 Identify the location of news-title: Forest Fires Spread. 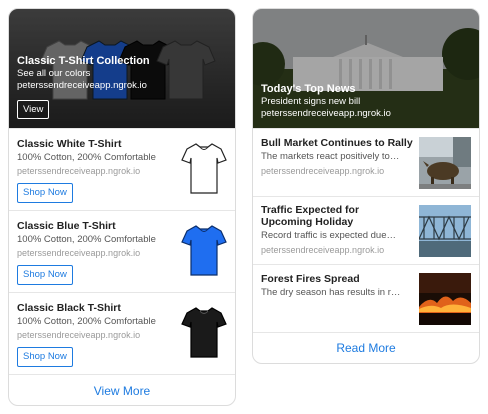
(310, 279).